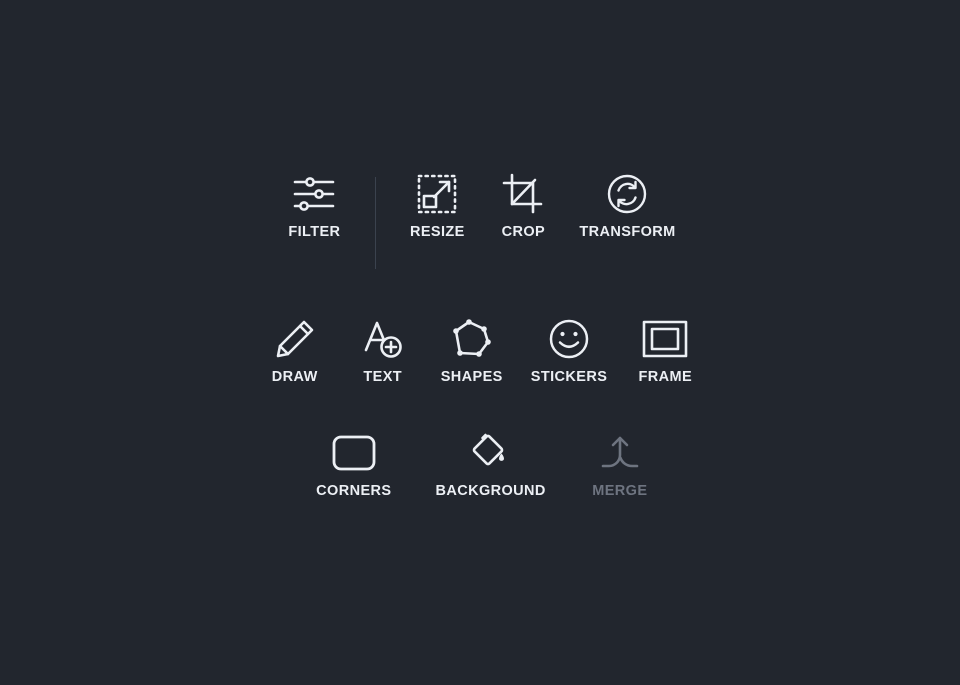 This screenshot has height=685, width=960. What do you see at coordinates (491, 453) in the screenshot?
I see `paint-bucket-icon` at bounding box center [491, 453].